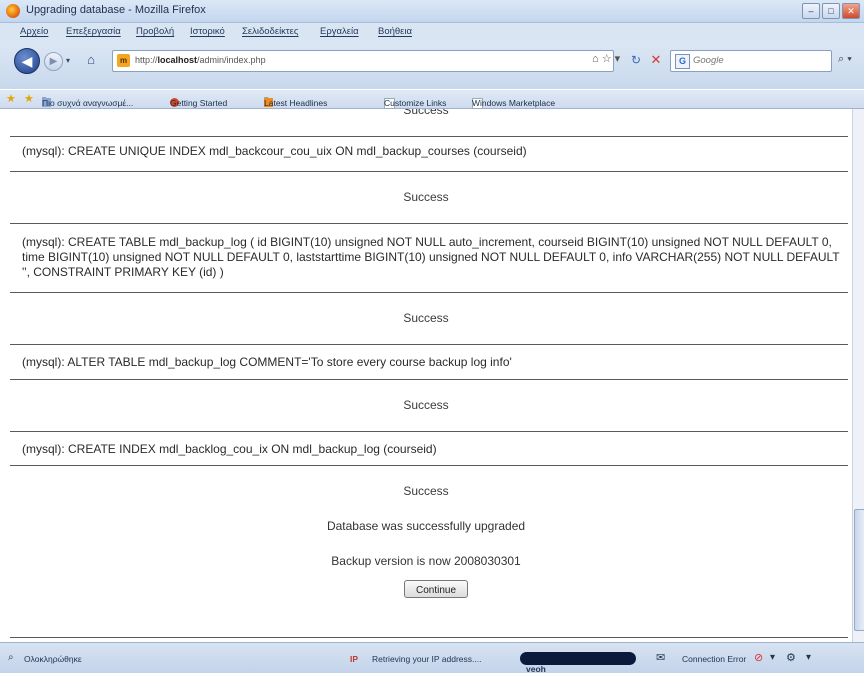  What do you see at coordinates (295, 101) in the screenshot?
I see `bookmark-latest-headlines: Latest Headlines ▾` at bounding box center [295, 101].